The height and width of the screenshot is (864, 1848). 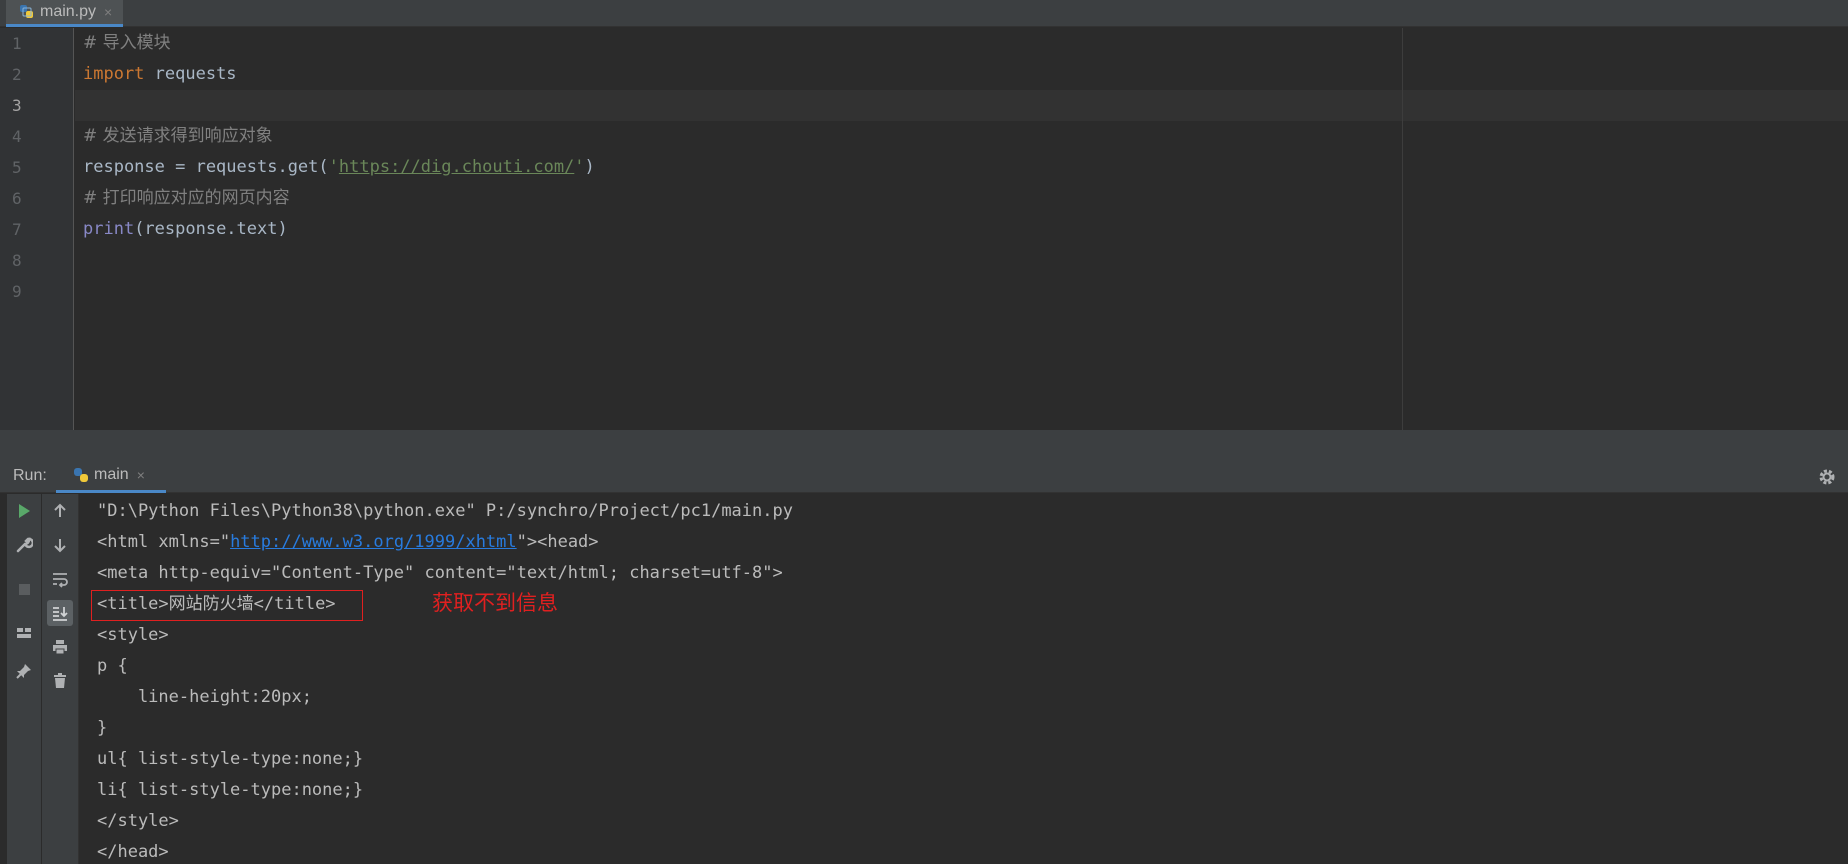 I want to click on close-run-tab-icon: ×, so click(x=141, y=475).